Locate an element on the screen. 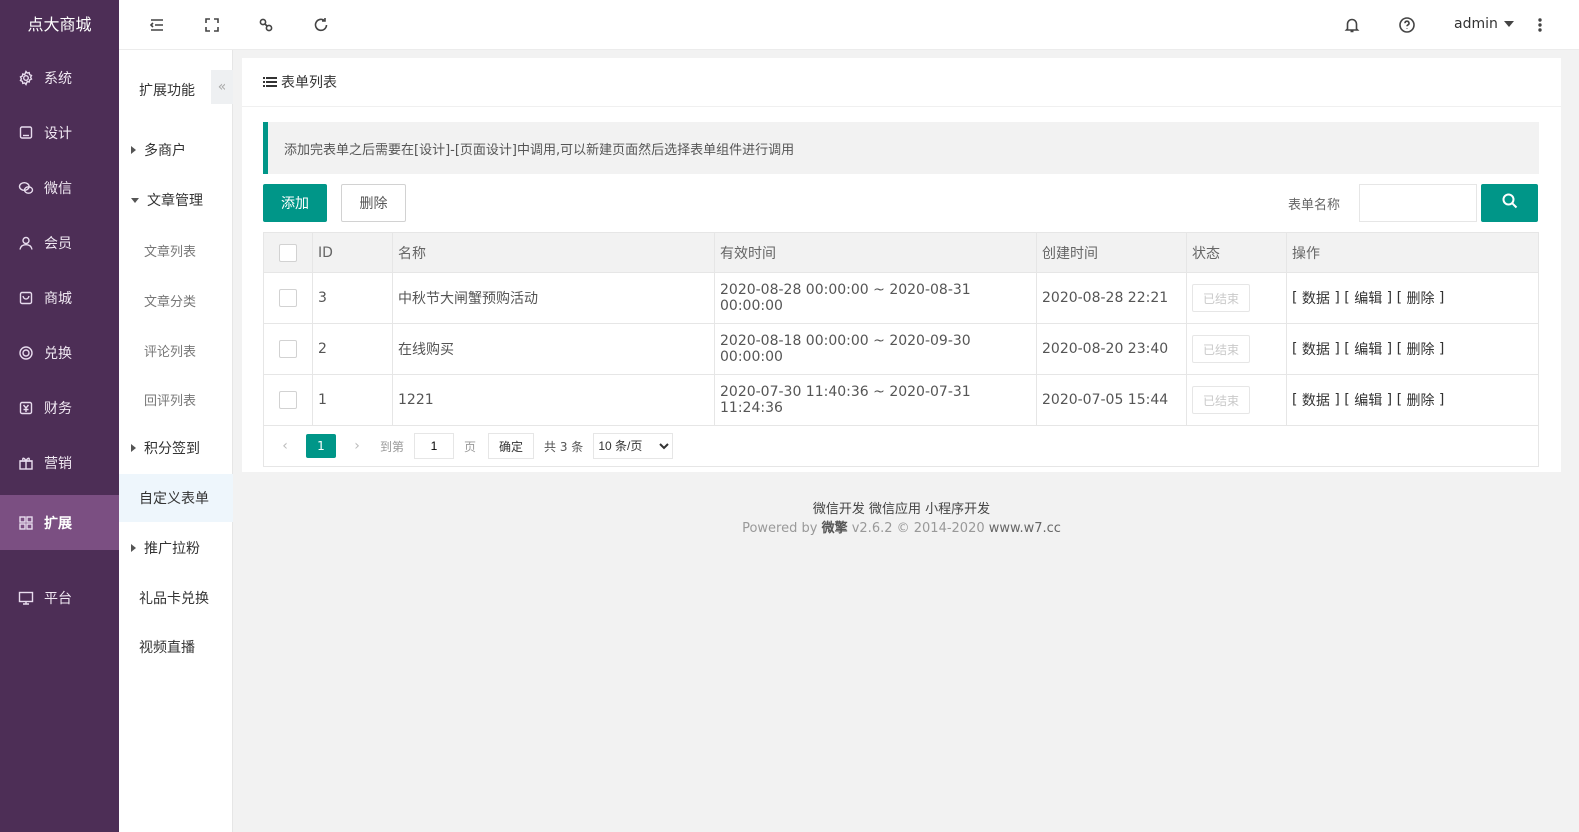 Image resolution: width=1579 pixels, height=832 pixels. total-count: 共 3 条 is located at coordinates (564, 446).